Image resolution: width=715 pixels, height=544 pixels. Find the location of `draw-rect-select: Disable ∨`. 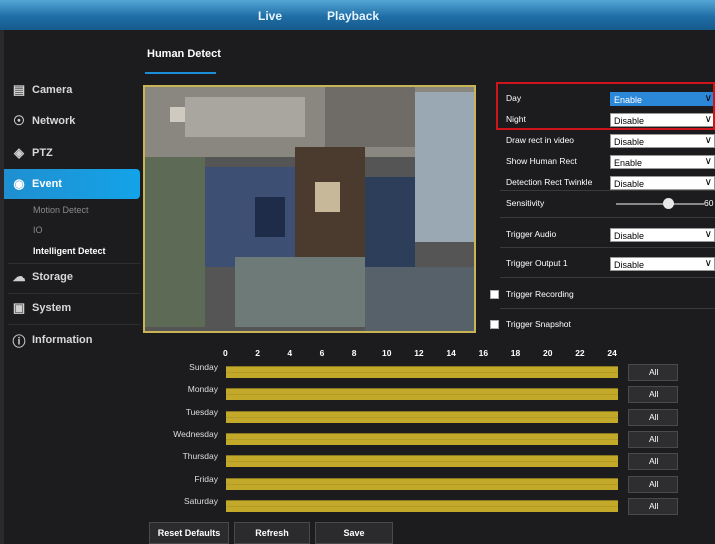

draw-rect-select: Disable ∨ is located at coordinates (662, 141).